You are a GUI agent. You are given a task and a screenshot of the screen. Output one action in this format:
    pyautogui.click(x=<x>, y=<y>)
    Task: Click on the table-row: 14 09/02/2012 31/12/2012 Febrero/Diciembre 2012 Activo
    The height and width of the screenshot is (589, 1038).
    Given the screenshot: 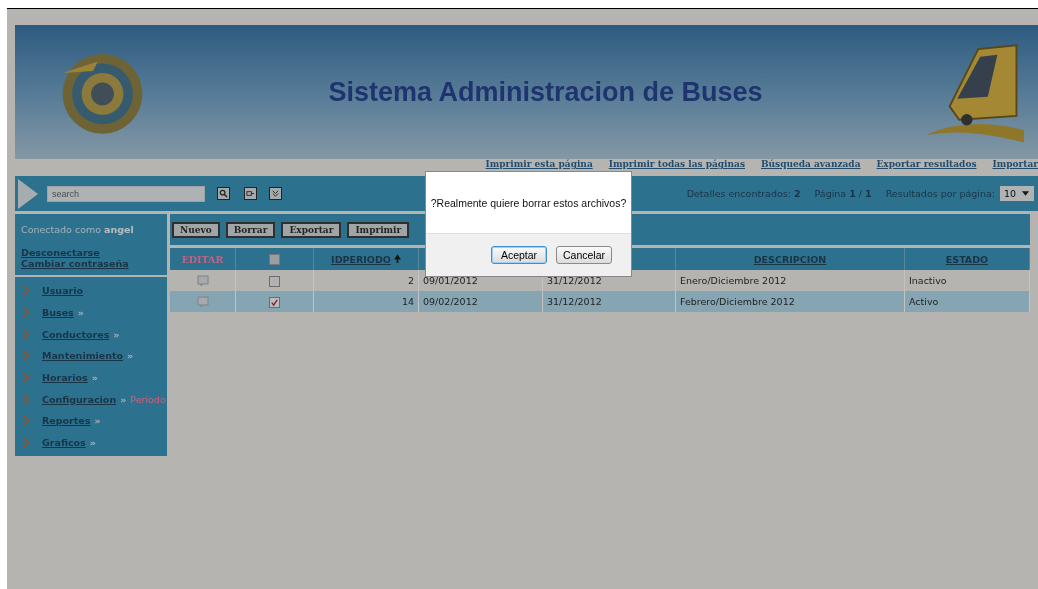 What is the action you would take?
    pyautogui.click(x=600, y=301)
    